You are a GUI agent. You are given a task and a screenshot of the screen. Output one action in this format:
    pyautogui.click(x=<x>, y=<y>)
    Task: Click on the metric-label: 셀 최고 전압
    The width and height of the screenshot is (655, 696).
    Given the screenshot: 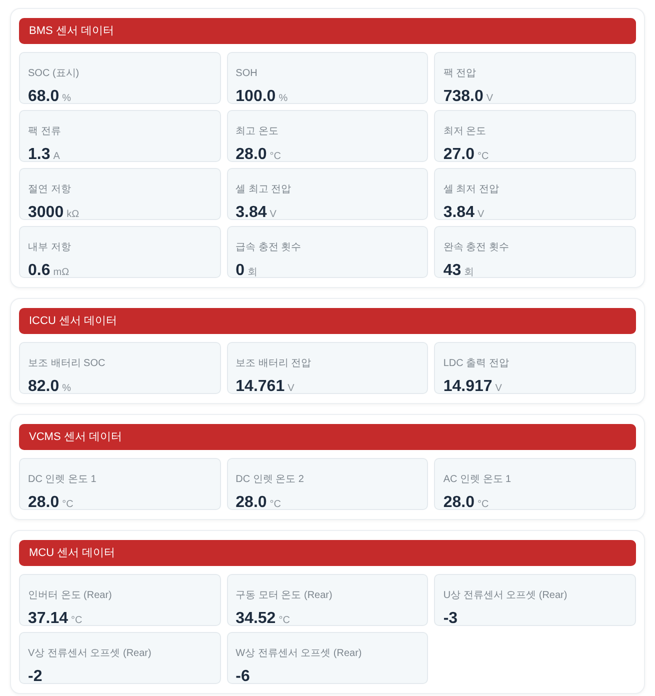 What is the action you would take?
    pyautogui.click(x=264, y=189)
    